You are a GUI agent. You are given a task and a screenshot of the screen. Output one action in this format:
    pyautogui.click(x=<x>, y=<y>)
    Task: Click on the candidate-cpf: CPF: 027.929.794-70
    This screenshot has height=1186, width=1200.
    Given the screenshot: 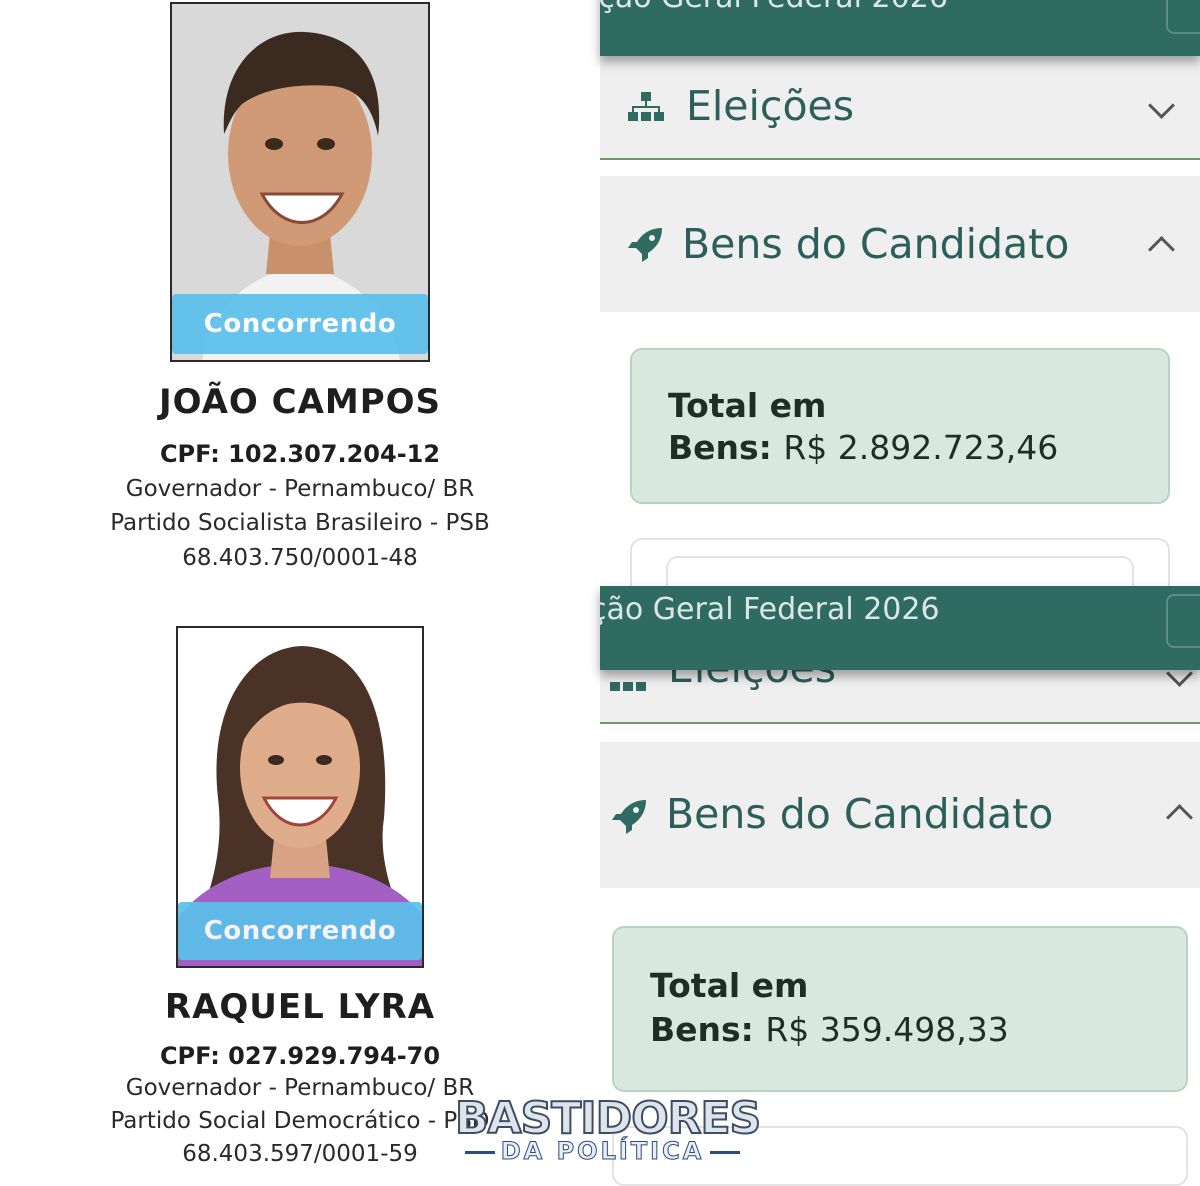 What is the action you would take?
    pyautogui.click(x=300, y=1056)
    